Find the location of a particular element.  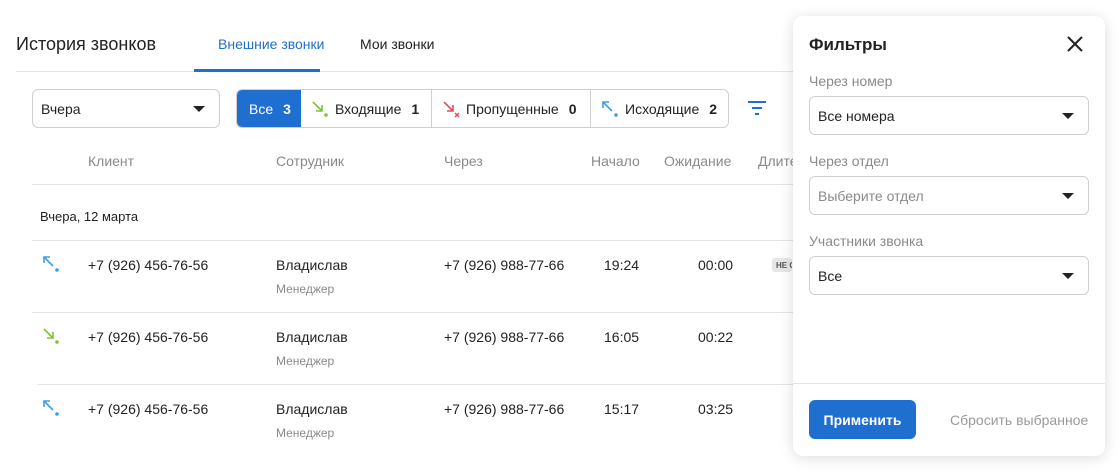

column-wait: Ожидание is located at coordinates (697, 161).